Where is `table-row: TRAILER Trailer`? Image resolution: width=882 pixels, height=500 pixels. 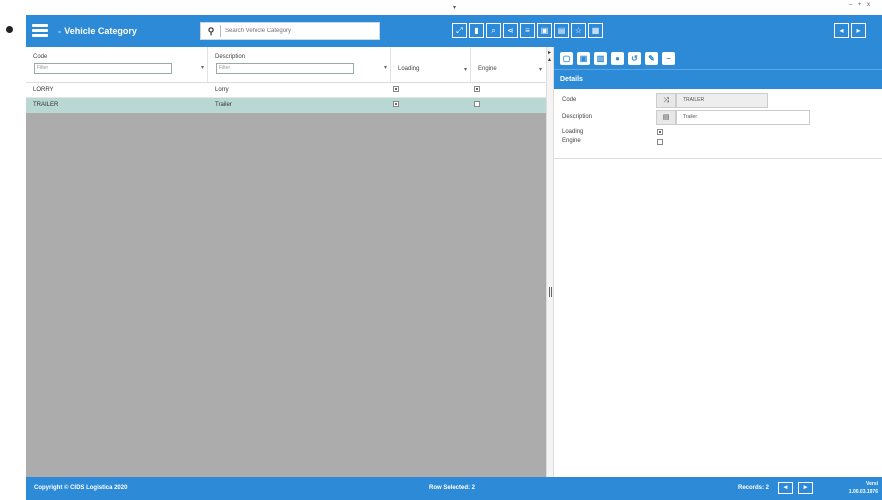 table-row: TRAILER Trailer is located at coordinates (286, 105).